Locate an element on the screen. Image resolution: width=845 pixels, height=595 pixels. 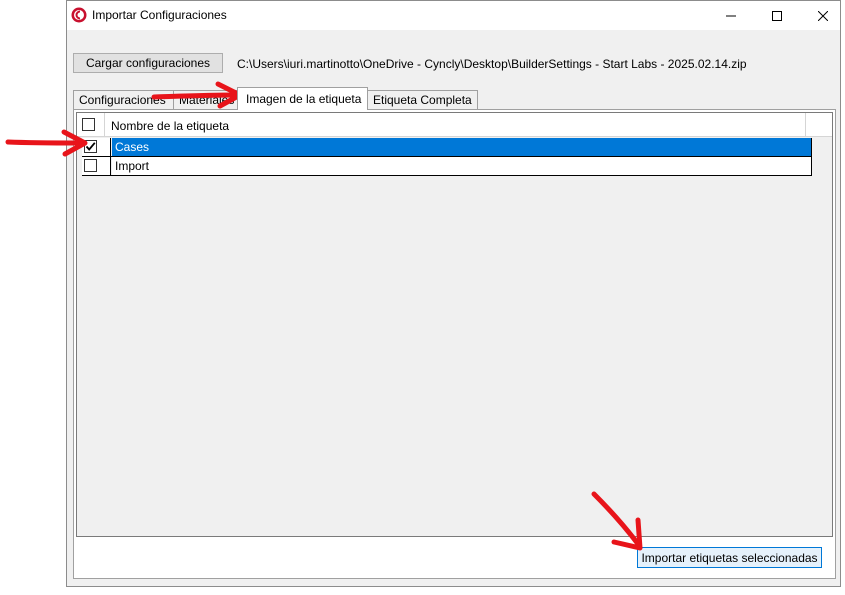
minimize-icon is located at coordinates (731, 15).